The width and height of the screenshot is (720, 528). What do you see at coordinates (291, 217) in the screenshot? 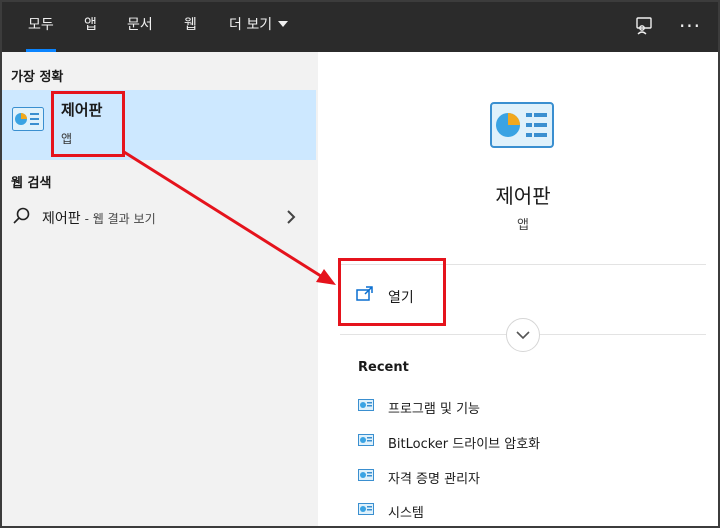
I see `chevron-right-icon` at bounding box center [291, 217].